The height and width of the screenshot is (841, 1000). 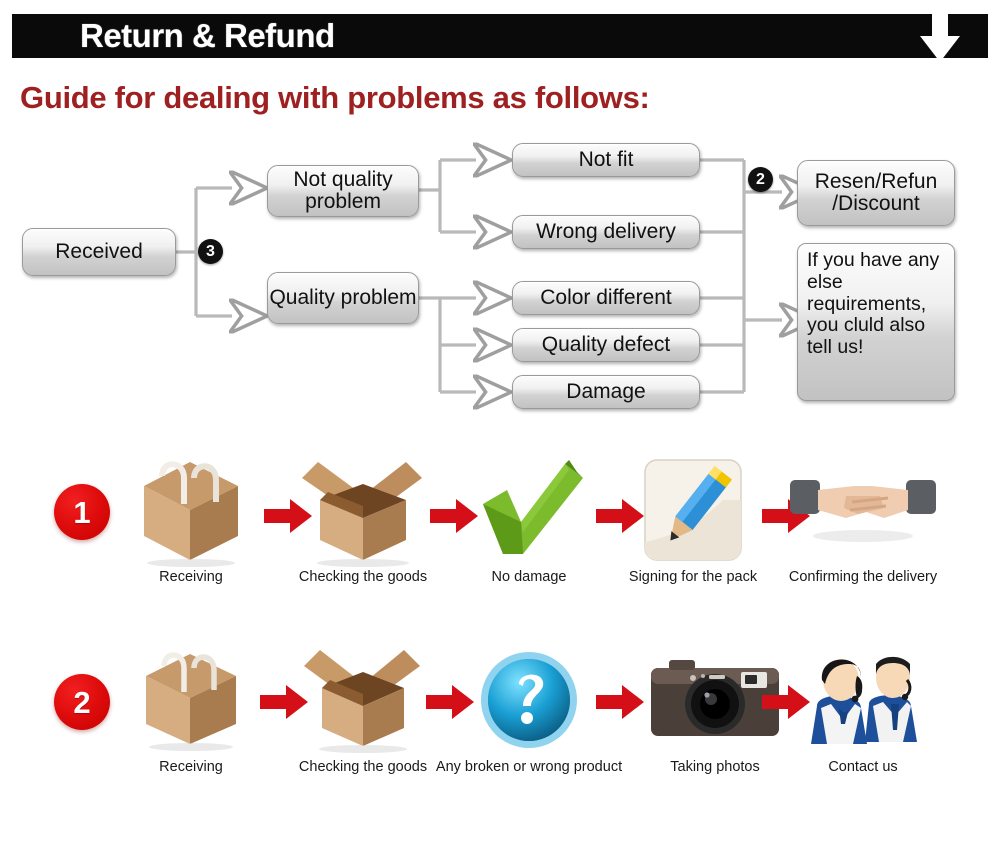 What do you see at coordinates (210, 251) in the screenshot?
I see `flow-badge-3: 3` at bounding box center [210, 251].